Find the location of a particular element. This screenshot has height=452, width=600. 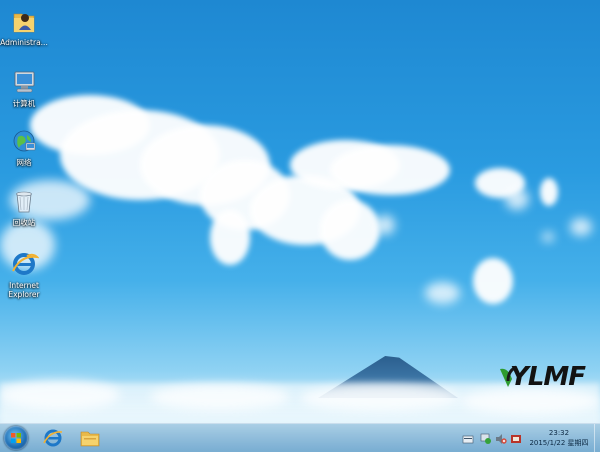

logo-text: YLMF is located at coordinates (548, 377).